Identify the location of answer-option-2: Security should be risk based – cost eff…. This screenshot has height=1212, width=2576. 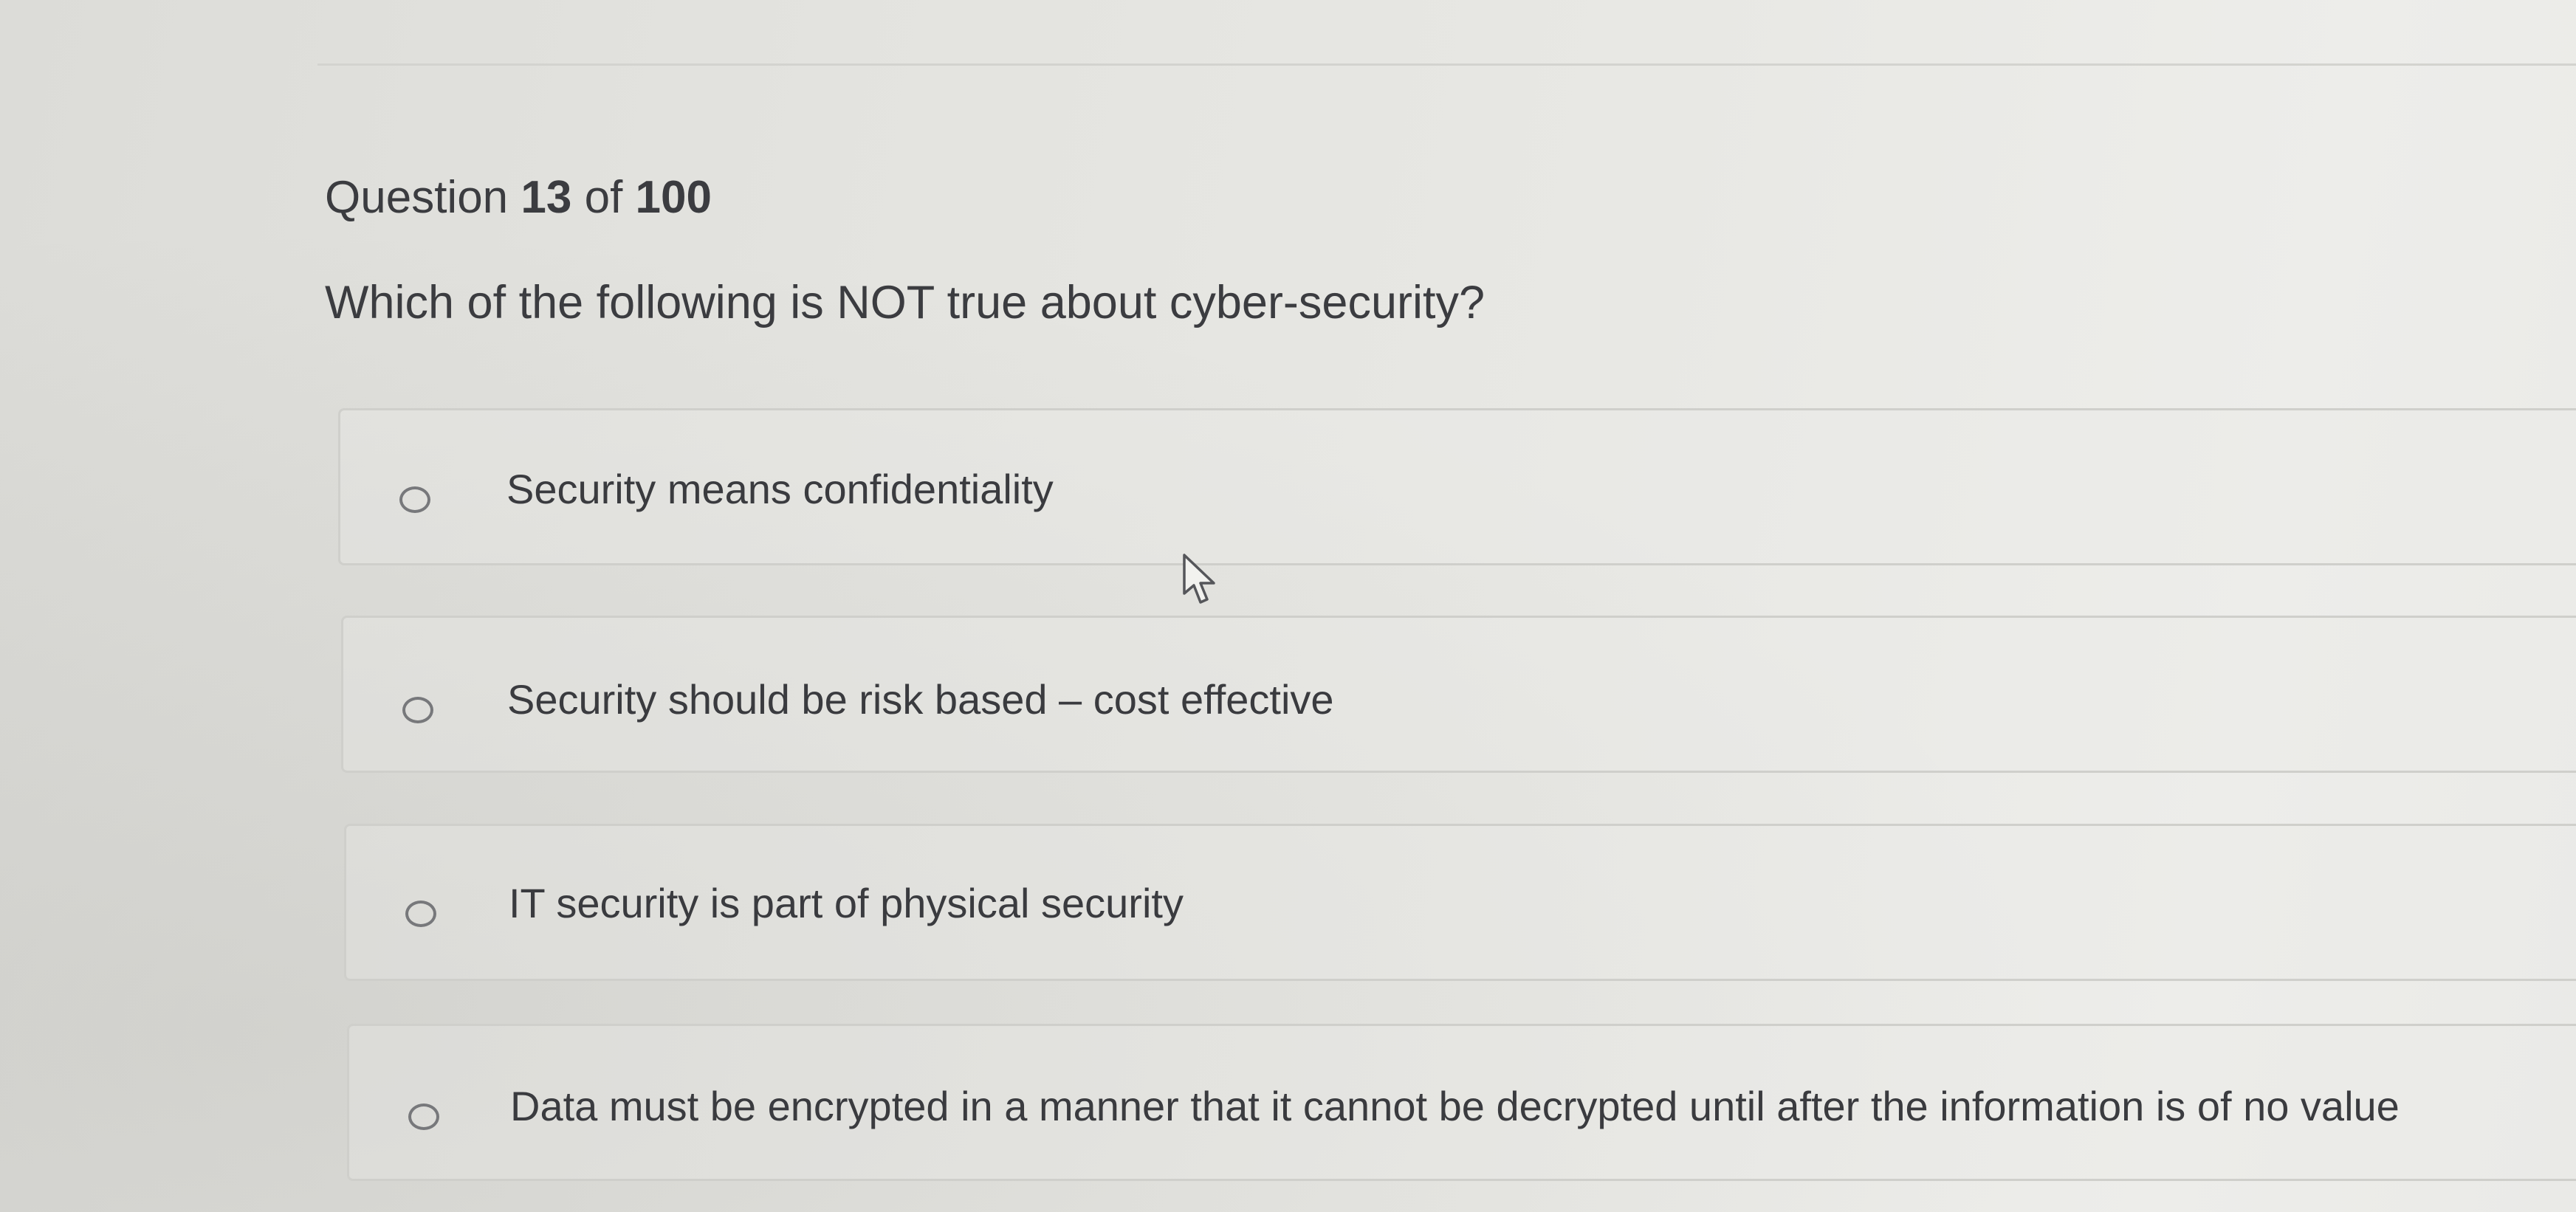
(1458, 694).